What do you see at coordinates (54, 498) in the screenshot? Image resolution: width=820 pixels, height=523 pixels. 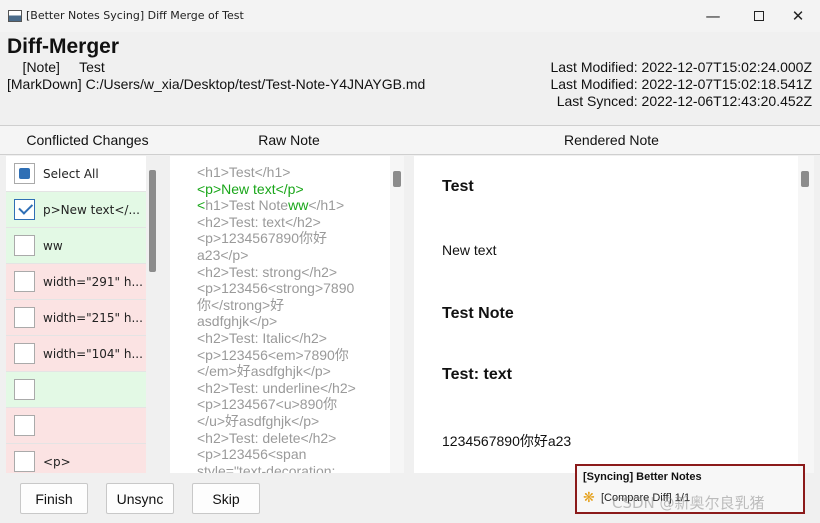 I see `finish-button: Finish` at bounding box center [54, 498].